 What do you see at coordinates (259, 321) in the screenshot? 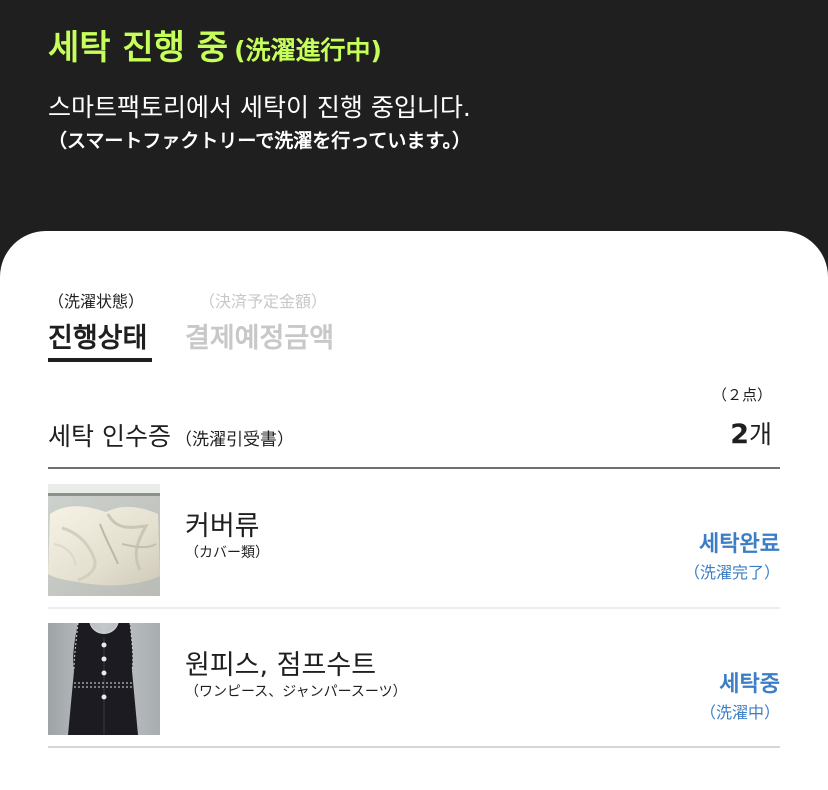
I see `tab-expected-payment: （決済予定金額） 결제예정금액` at bounding box center [259, 321].